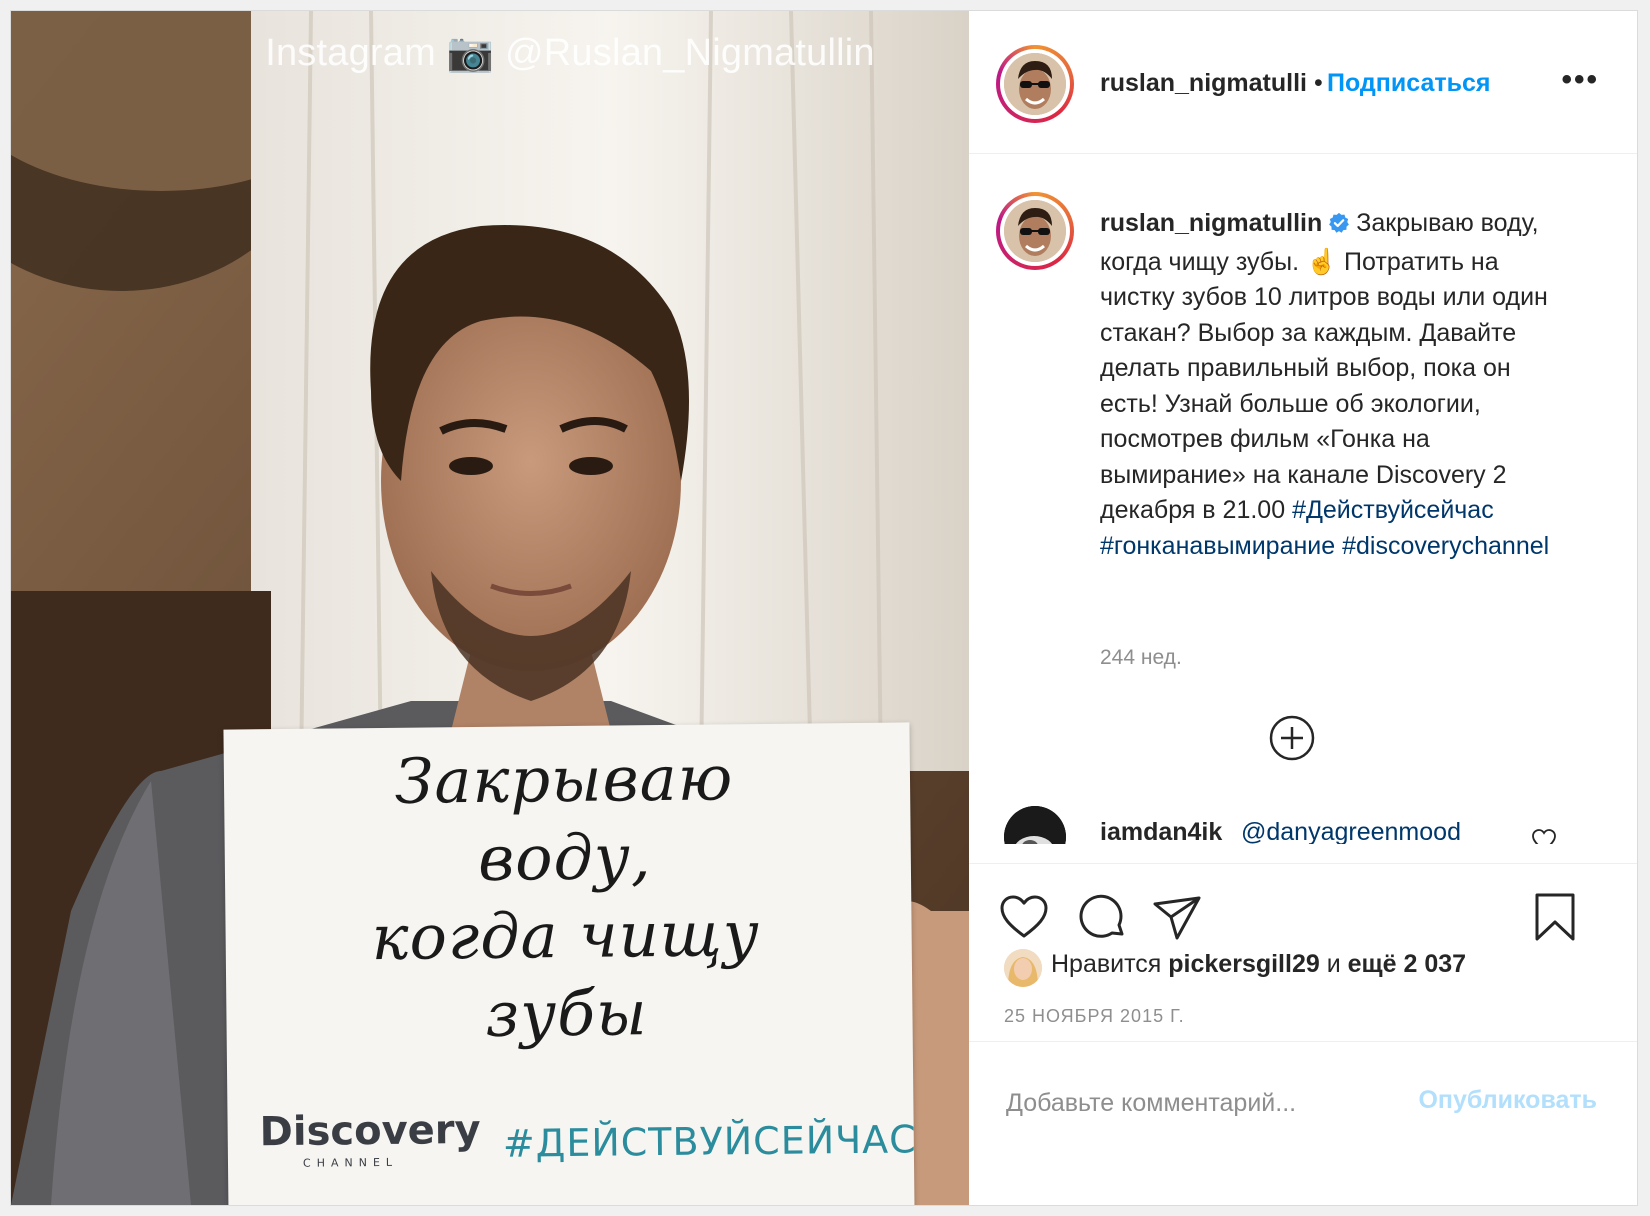  I want to click on more-options-button: •••, so click(1580, 80).